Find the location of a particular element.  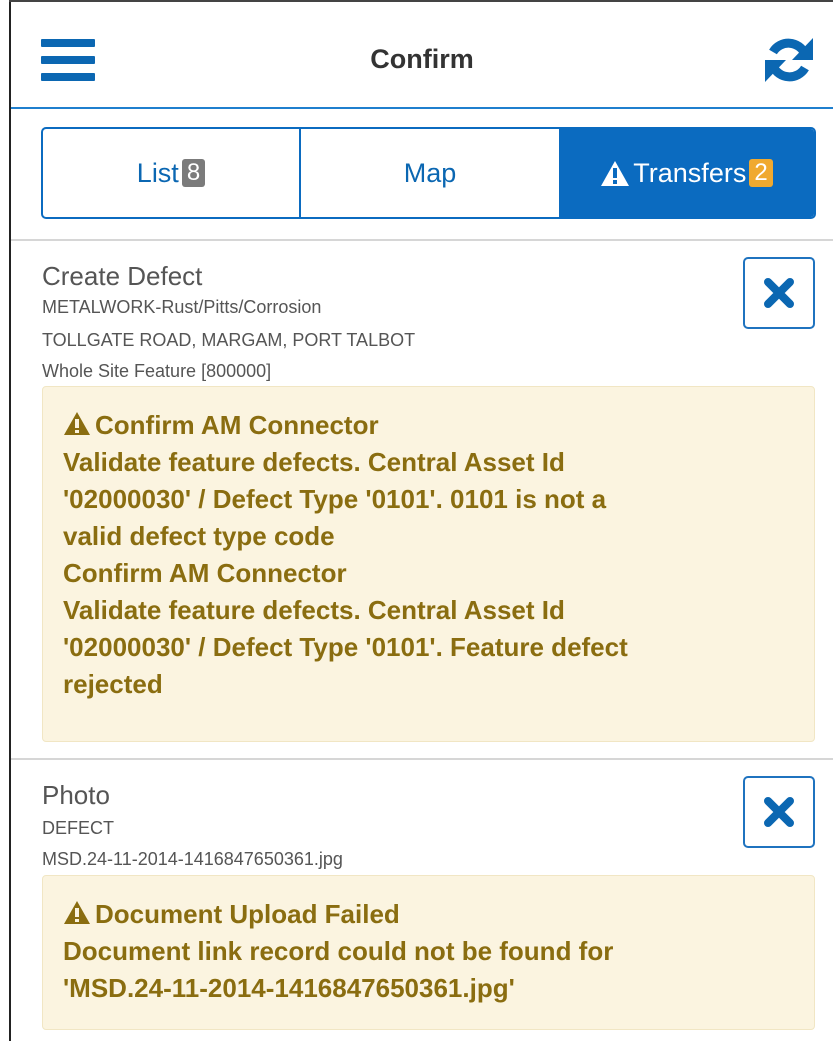

transfers-count-badge: 2 is located at coordinates (761, 173).